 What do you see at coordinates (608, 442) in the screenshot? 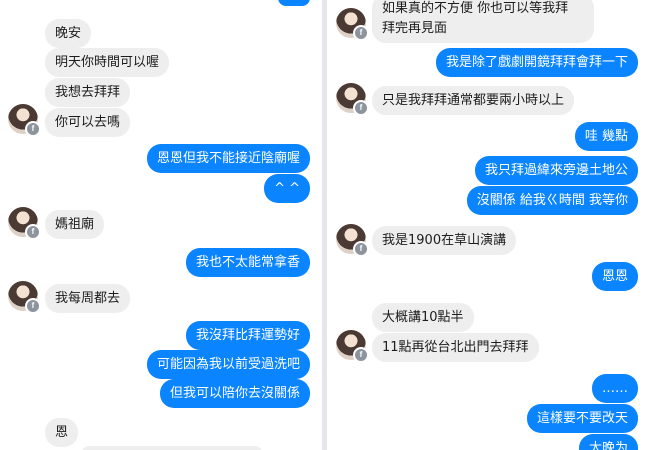
I see `message-outgoing: 太晚为` at bounding box center [608, 442].